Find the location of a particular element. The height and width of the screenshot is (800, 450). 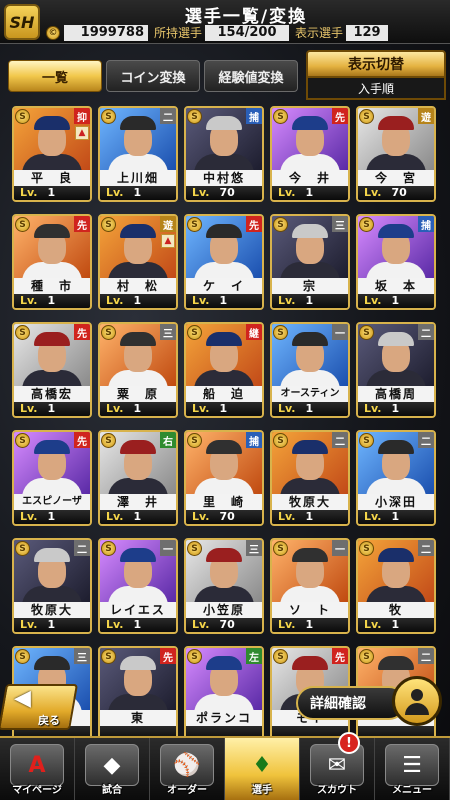

player-card: S 遊 ▲ 村 松 Lv. 1 is located at coordinates (138, 262).